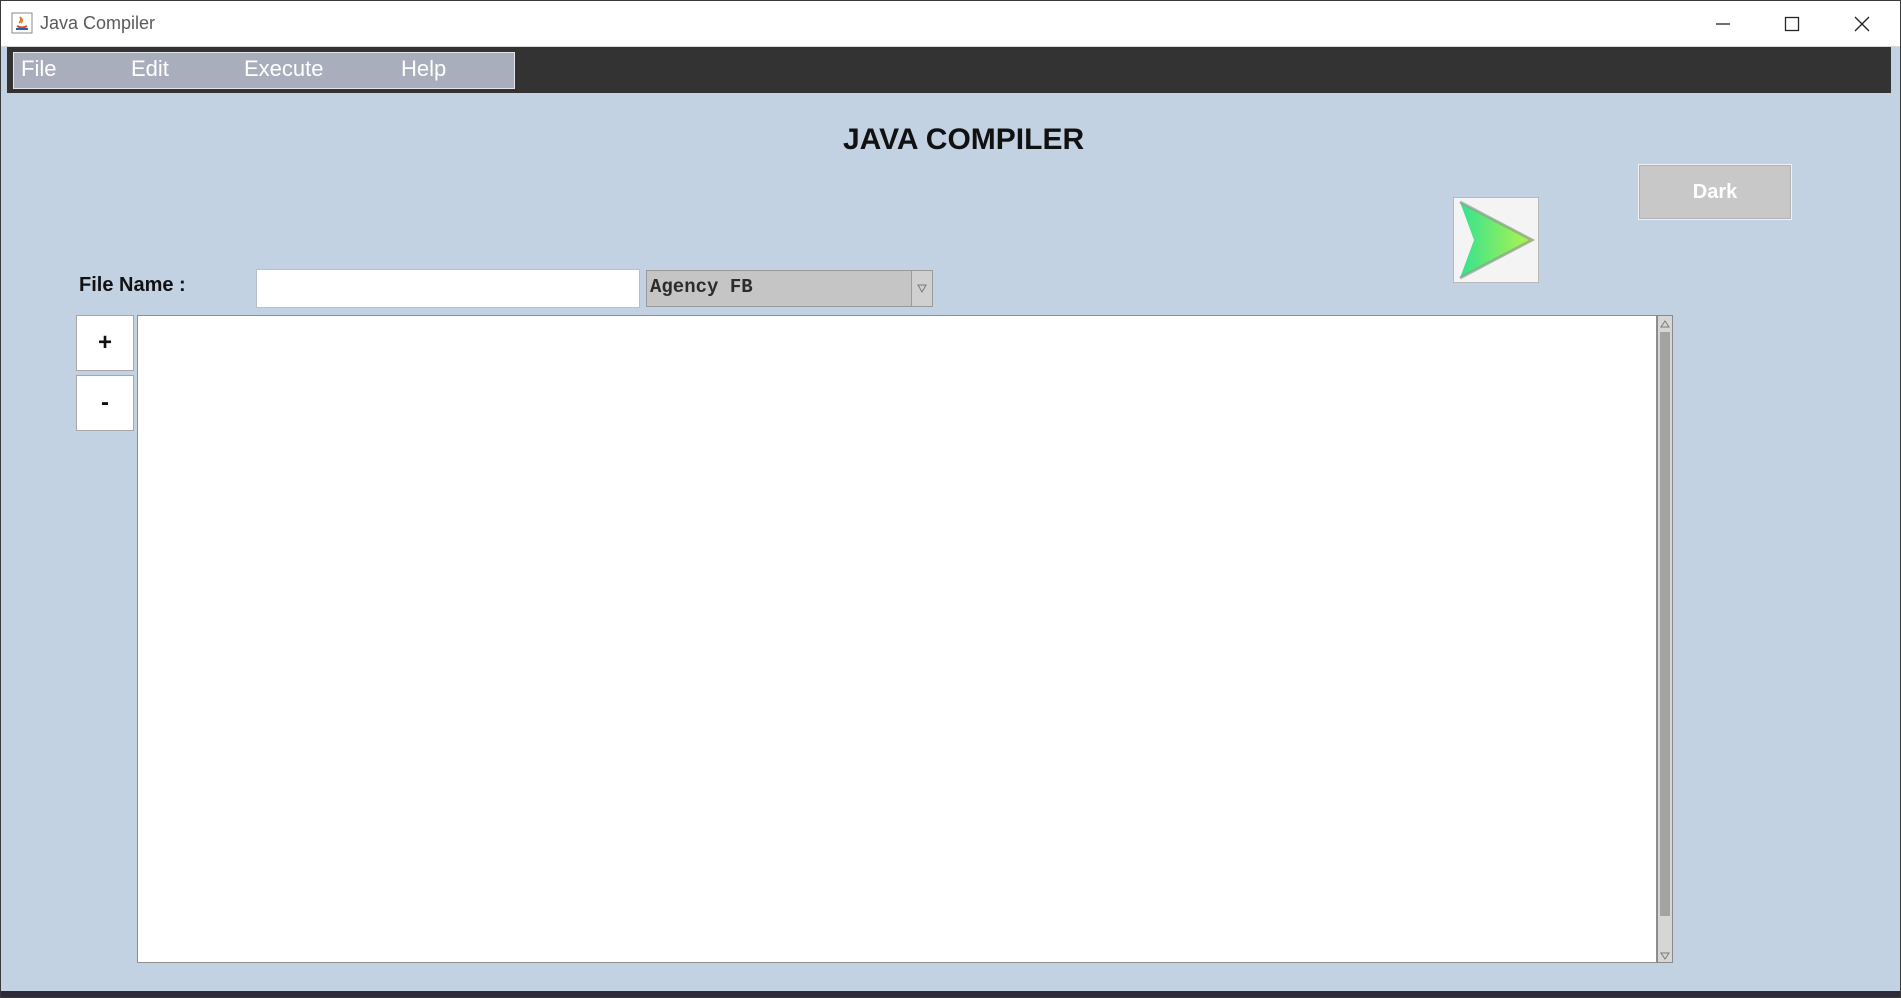 The height and width of the screenshot is (998, 1901). I want to click on zoom-out-button: -, so click(105, 403).